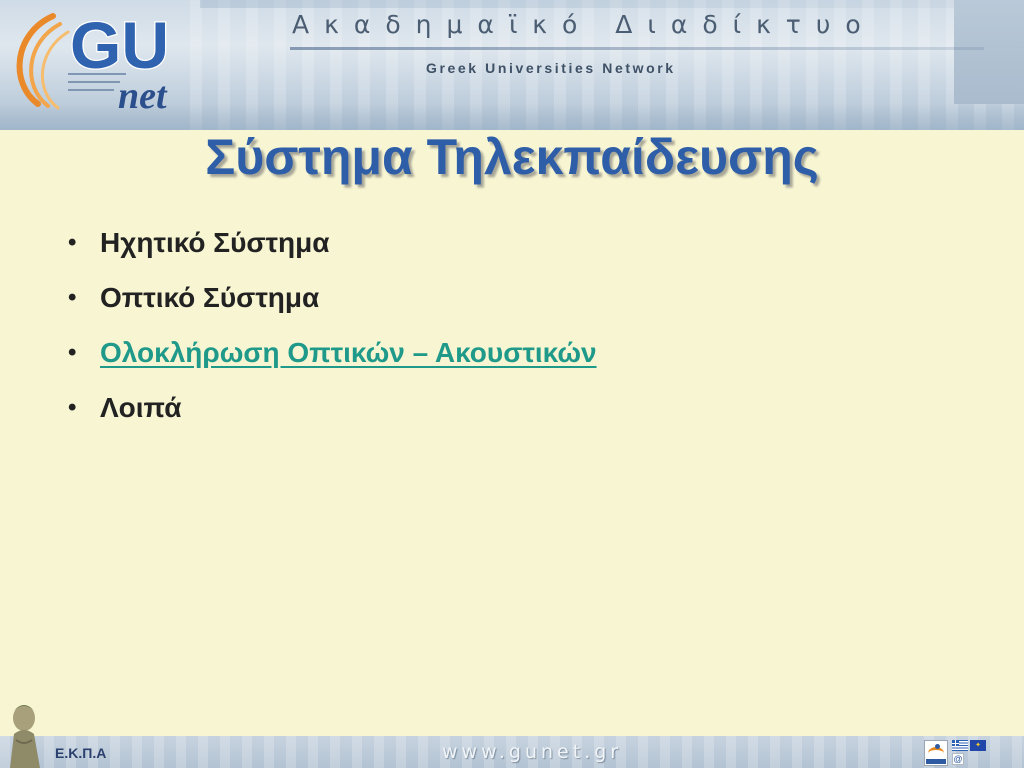 The width and height of the screenshot is (1024, 768). What do you see at coordinates (960, 745) in the screenshot?
I see `greek-flag-icon` at bounding box center [960, 745].